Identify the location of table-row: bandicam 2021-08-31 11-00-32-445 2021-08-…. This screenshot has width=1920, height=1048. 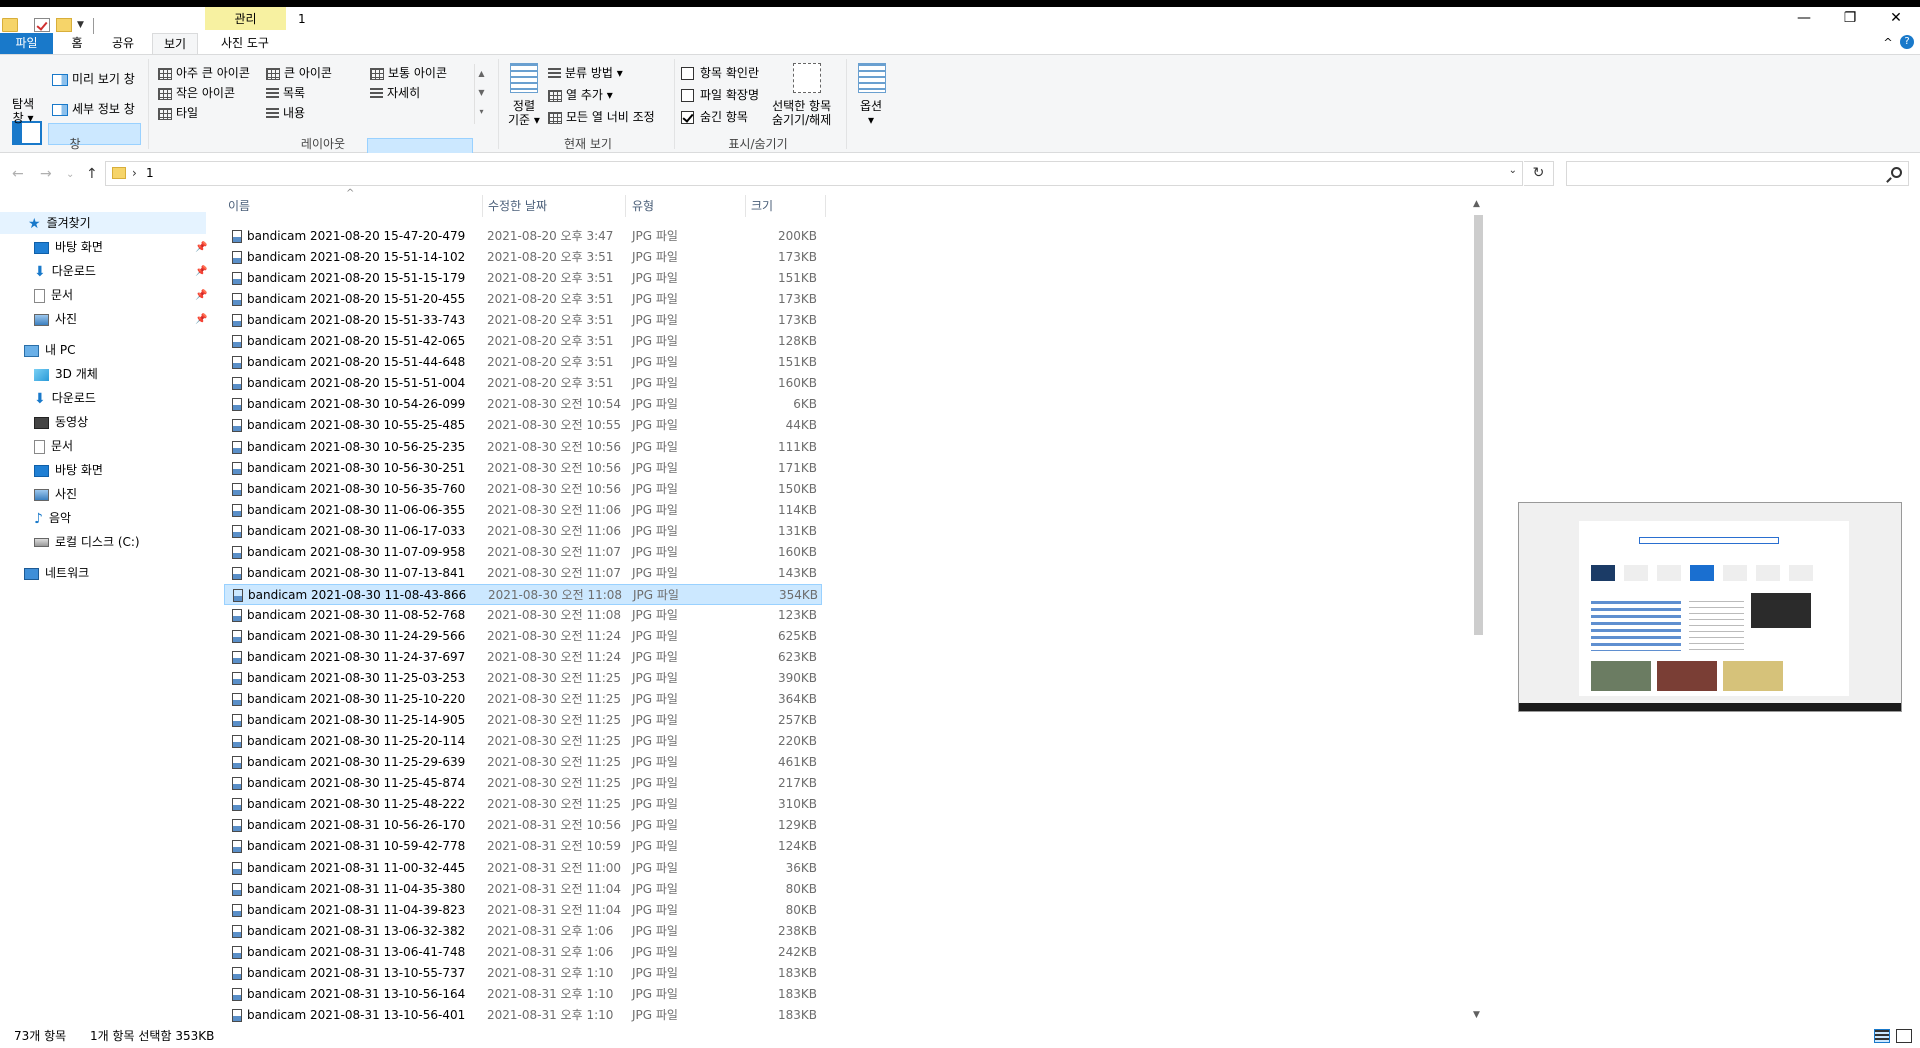
(523, 868).